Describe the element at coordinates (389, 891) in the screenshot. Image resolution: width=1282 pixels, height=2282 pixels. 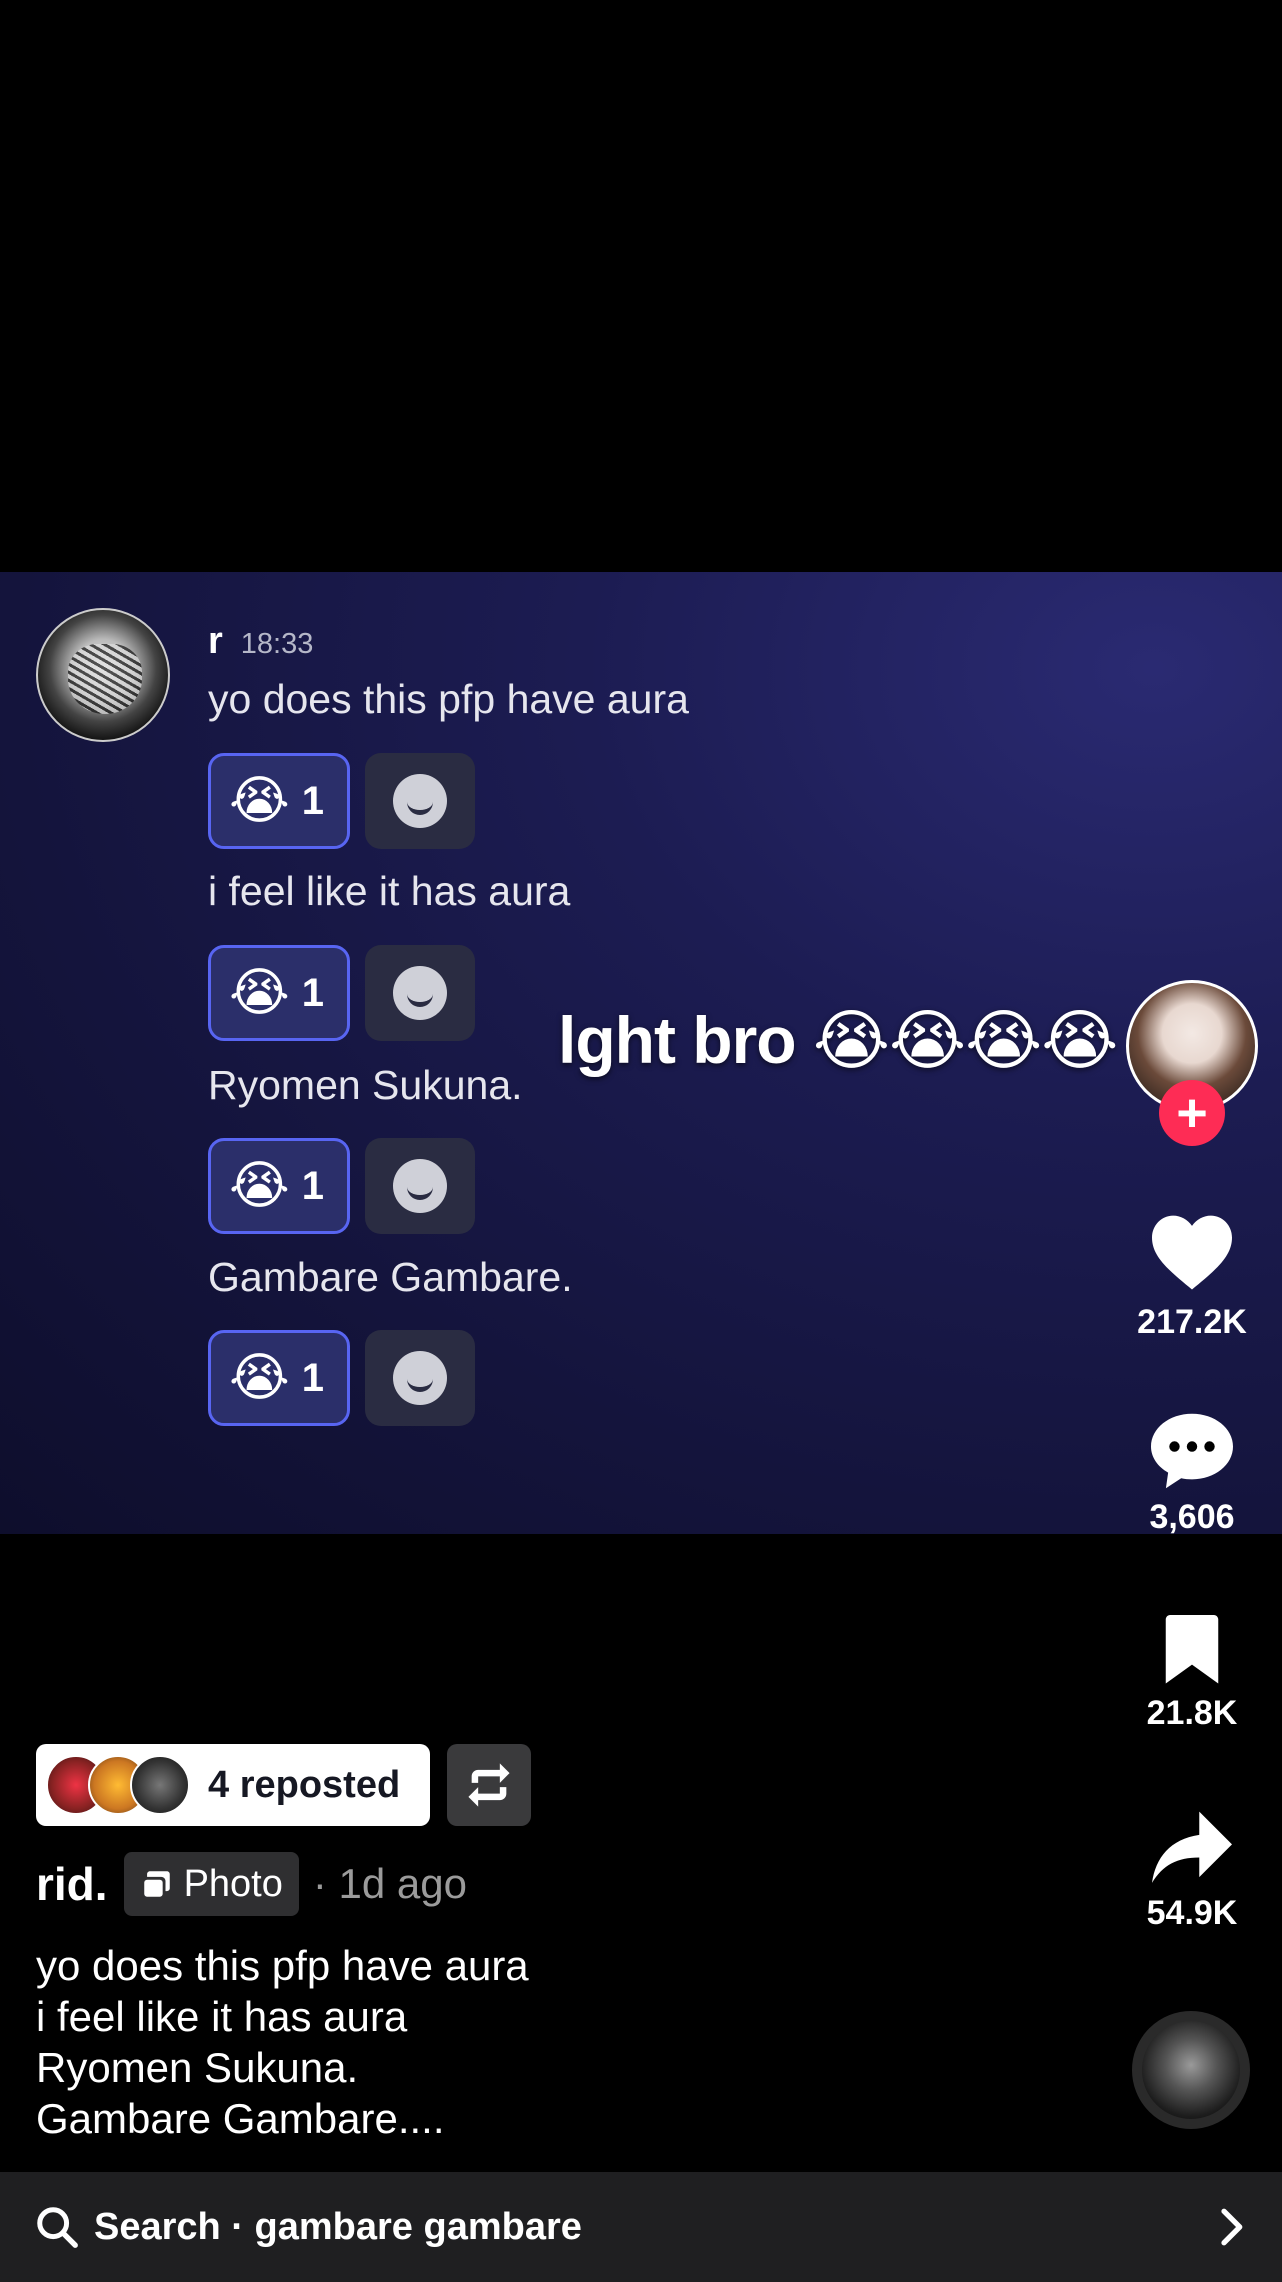
I see `message-line: i feel like it has aura` at that location.